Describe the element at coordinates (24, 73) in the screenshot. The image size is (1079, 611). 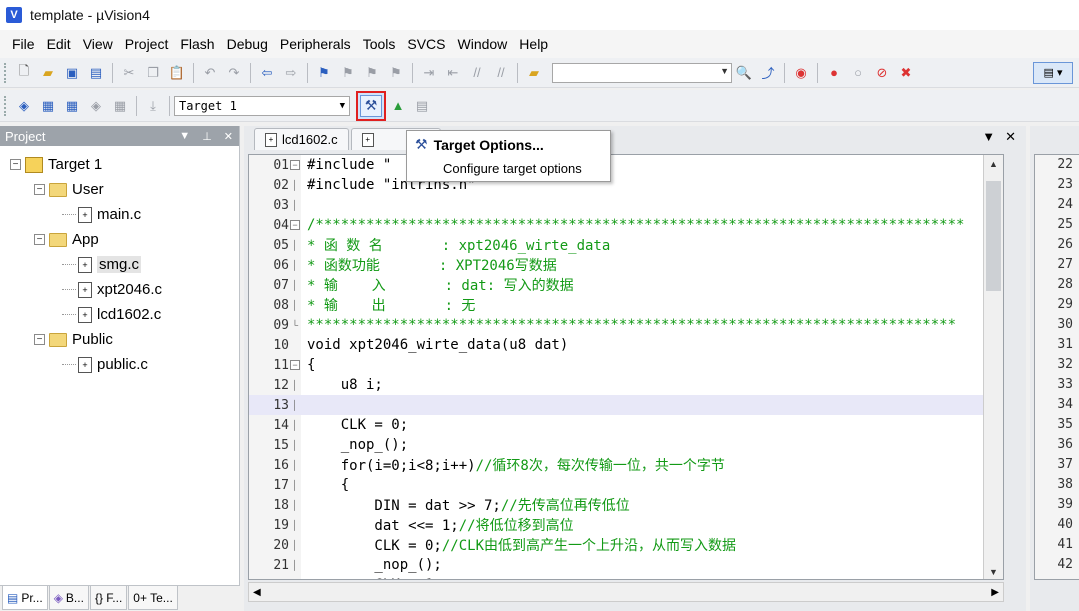
I see `new-file-icon: 🗋` at that location.